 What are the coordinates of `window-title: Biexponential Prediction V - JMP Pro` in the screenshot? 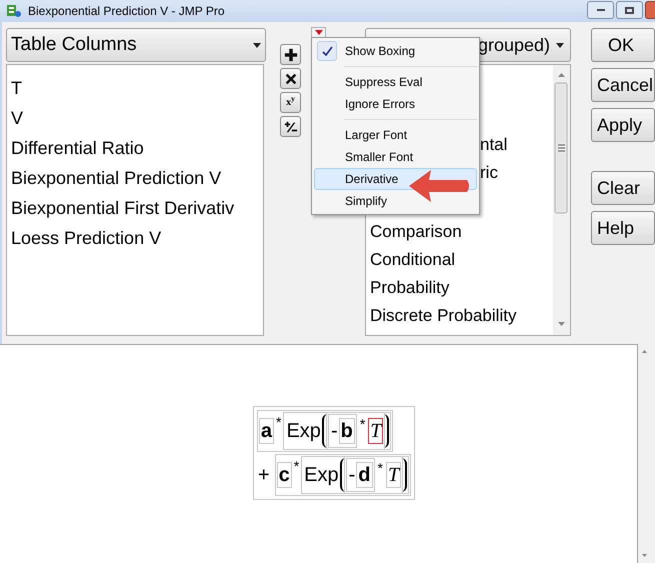 It's located at (126, 11).